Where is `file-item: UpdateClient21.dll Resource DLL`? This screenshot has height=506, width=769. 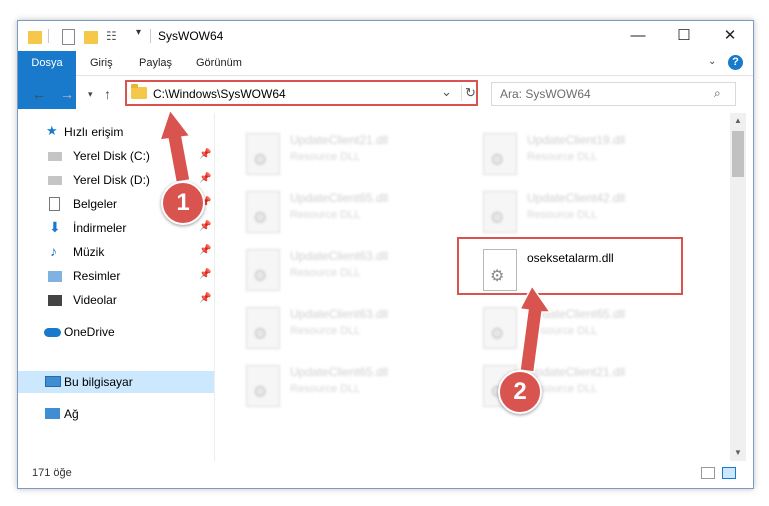 file-item: UpdateClient21.dll Resource DLL is located at coordinates (352, 154).